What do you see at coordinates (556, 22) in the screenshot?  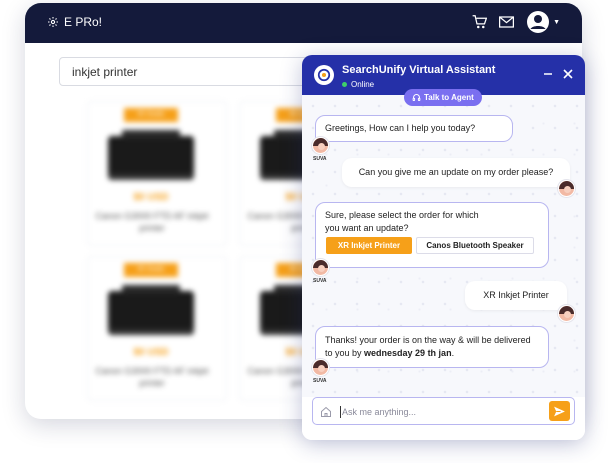 I see `chevron-down-icon: ▼` at bounding box center [556, 22].